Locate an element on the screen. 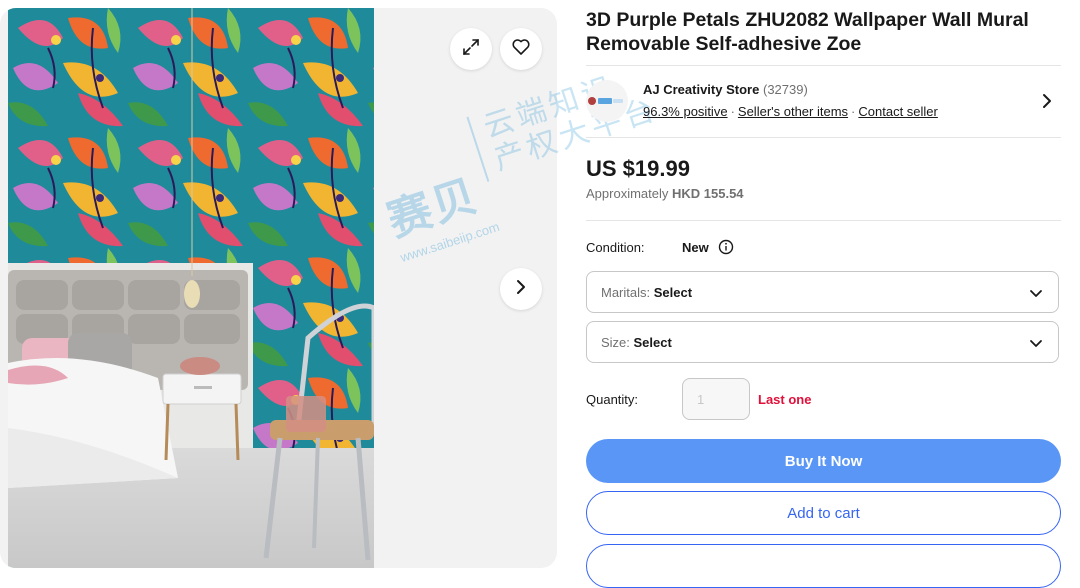 The height and width of the screenshot is (588, 1080). maritals-select-value: Select is located at coordinates (673, 292).